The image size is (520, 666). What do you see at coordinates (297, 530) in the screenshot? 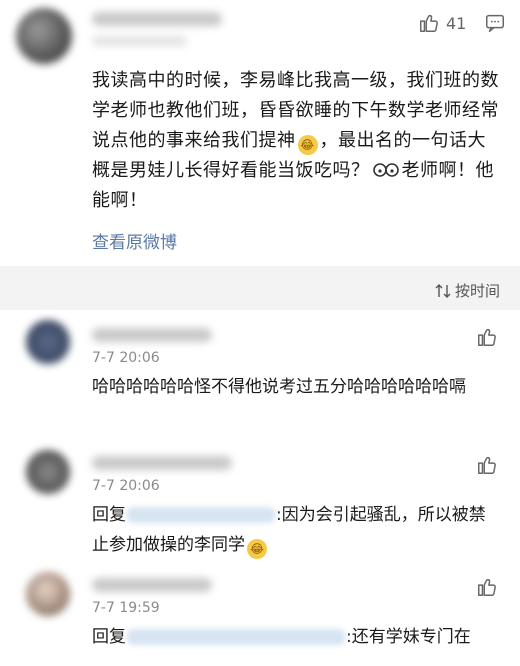
I see `comment-text: 回复:因为会引起骚乱，所以被禁止参加做操的李同学 😂` at bounding box center [297, 530].